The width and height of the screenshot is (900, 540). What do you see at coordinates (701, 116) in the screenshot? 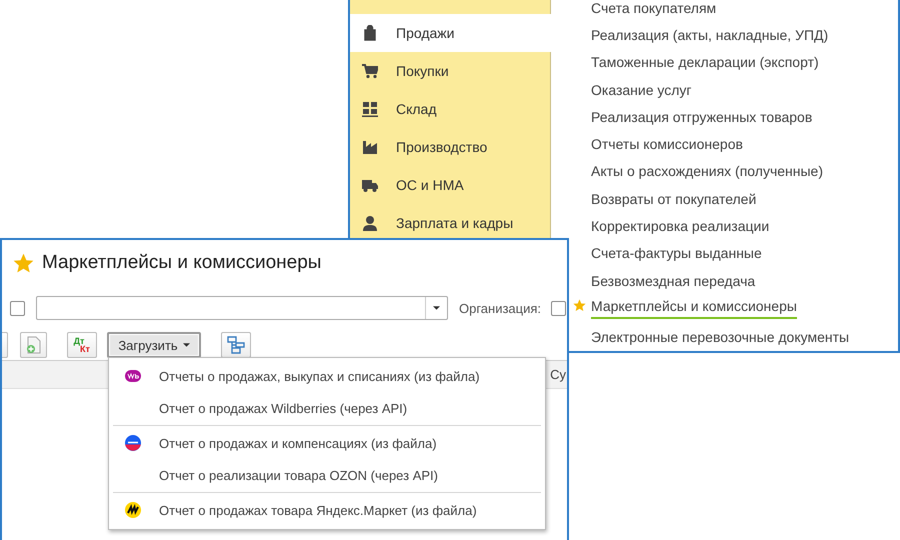
I see `command-link: Реализация отгруженных товаров` at bounding box center [701, 116].